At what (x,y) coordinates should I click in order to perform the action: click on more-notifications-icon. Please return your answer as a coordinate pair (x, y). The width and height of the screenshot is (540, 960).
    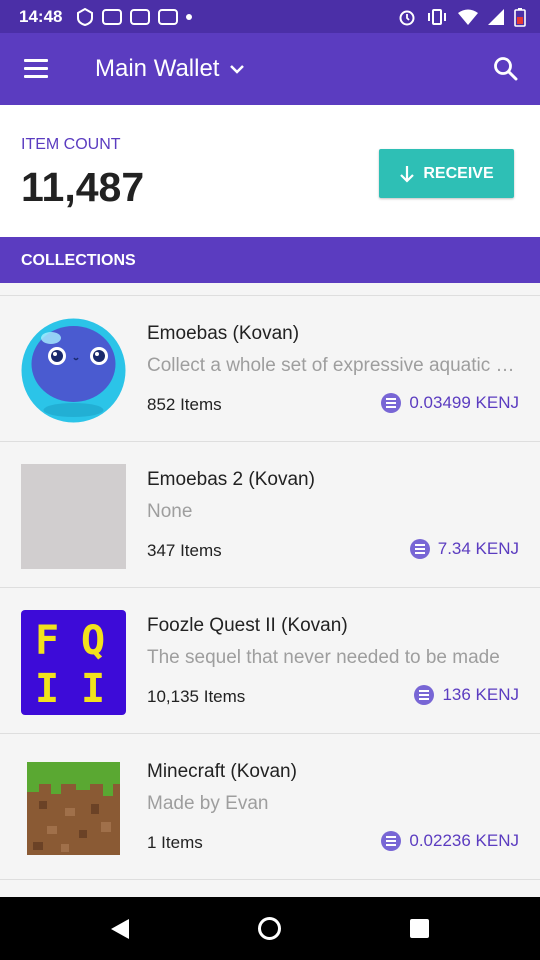
    Looking at the image, I should click on (189, 16).